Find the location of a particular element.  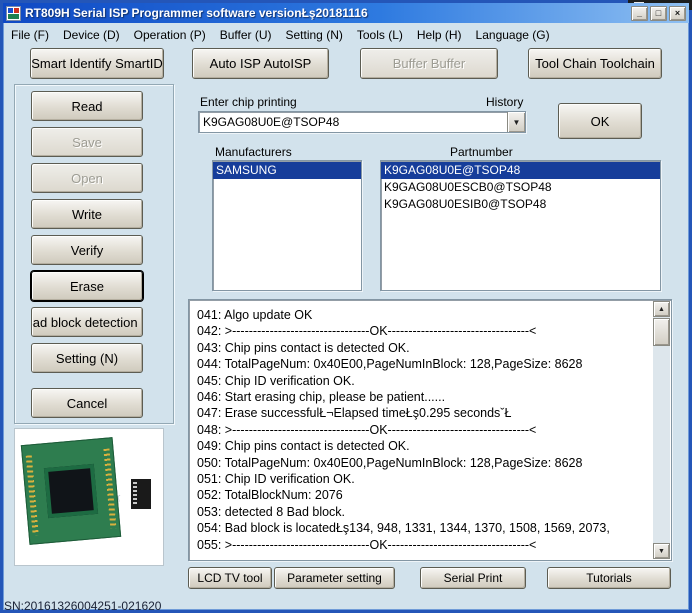

partnumber-item: K9GAG08U0ESCB0@TSOP48 is located at coordinates (520, 187).